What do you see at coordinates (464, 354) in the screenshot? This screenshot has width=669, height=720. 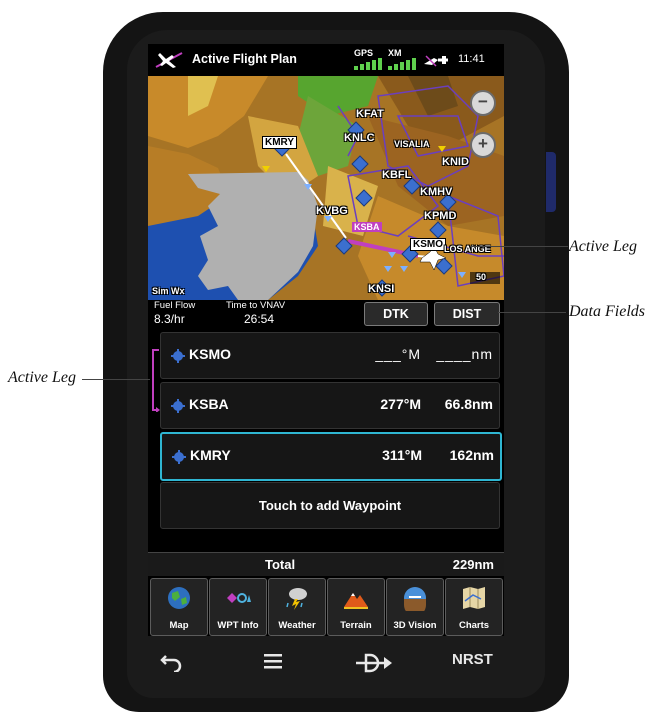 I see `waypoint-dist: ____nm` at bounding box center [464, 354].